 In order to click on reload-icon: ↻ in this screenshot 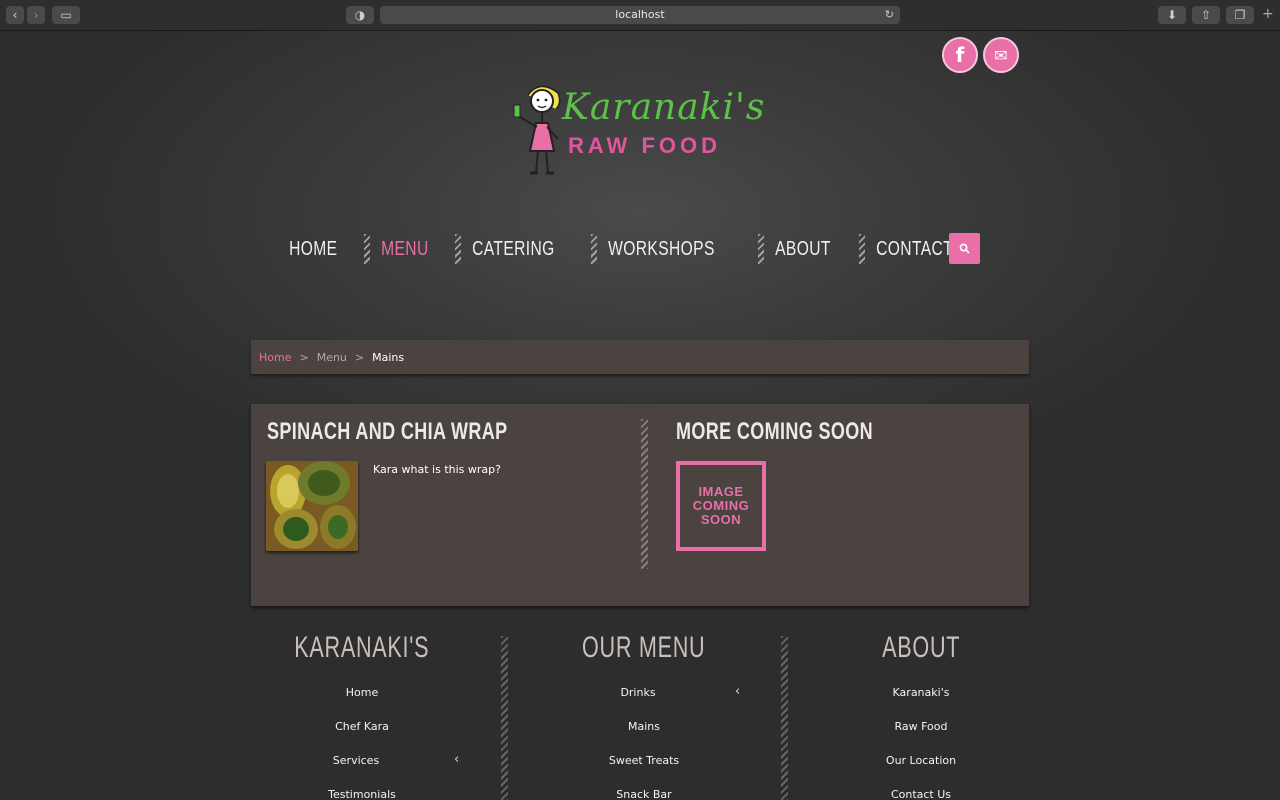, I will do `click(889, 15)`.